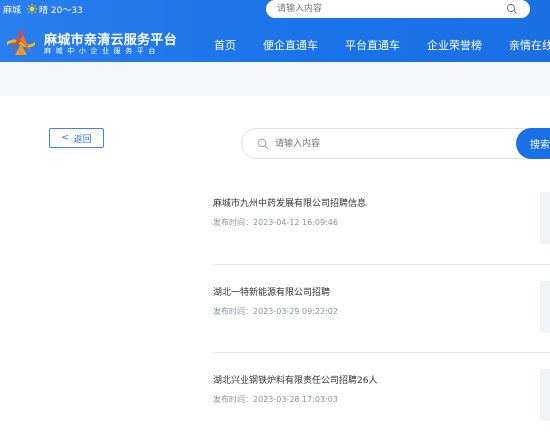  What do you see at coordinates (32, 9) in the screenshot?
I see `sun-icon` at bounding box center [32, 9].